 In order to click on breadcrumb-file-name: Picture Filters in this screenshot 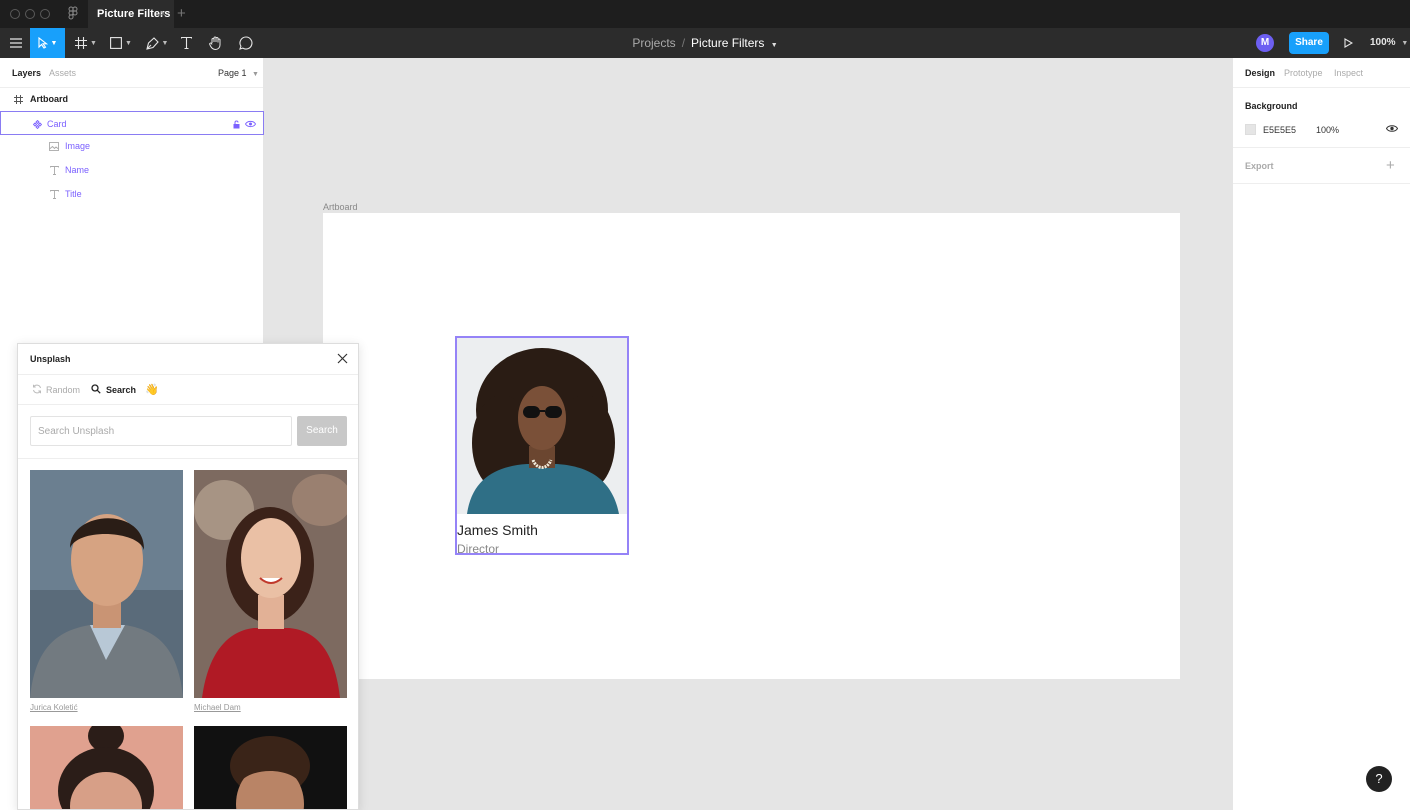, I will do `click(727, 43)`.